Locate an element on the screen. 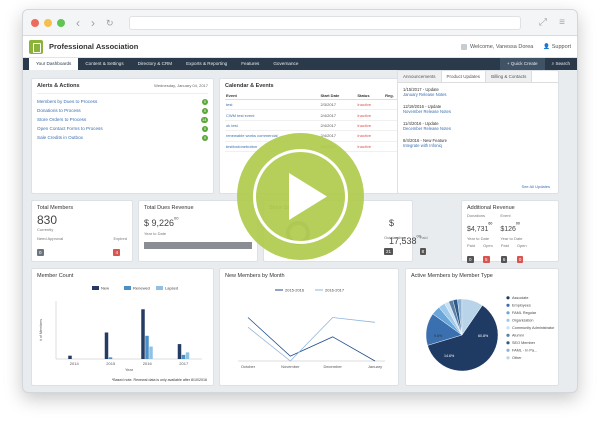  stat-value: 6 is located at coordinates (504, 259).